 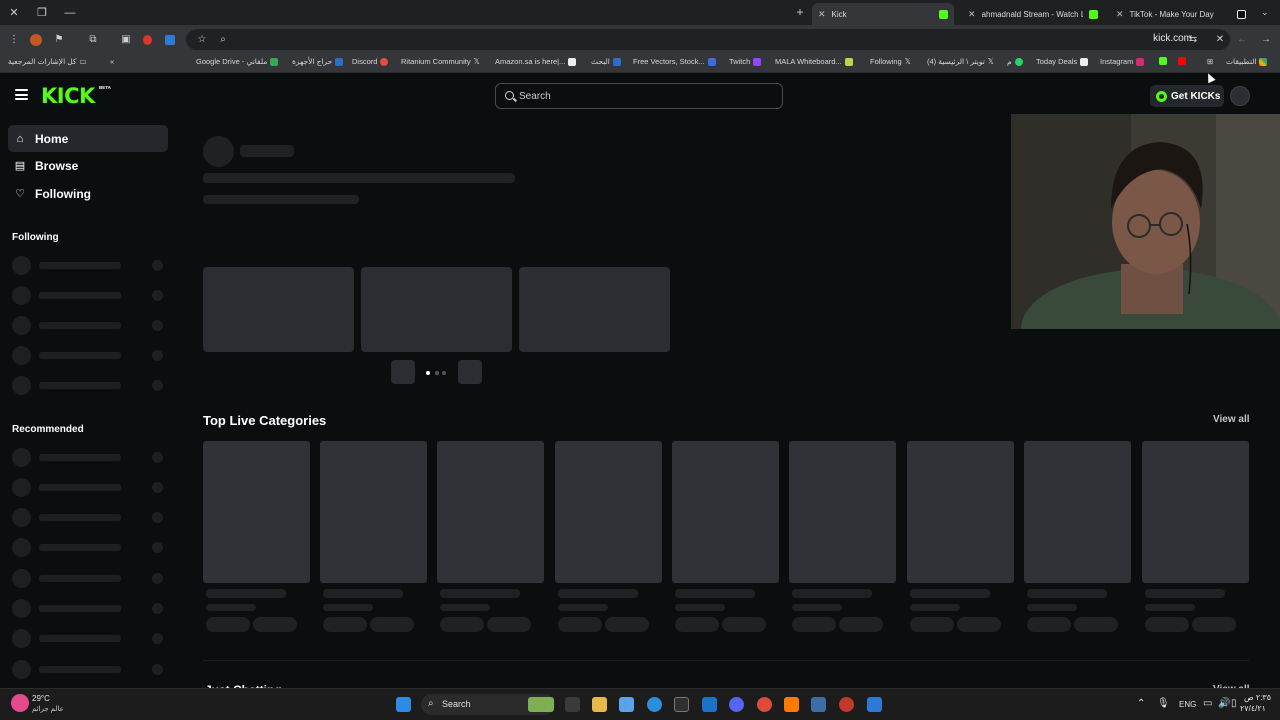 I want to click on tab-tiktok: ✕ TikTok - Make Your Day, so click(x=1181, y=14).